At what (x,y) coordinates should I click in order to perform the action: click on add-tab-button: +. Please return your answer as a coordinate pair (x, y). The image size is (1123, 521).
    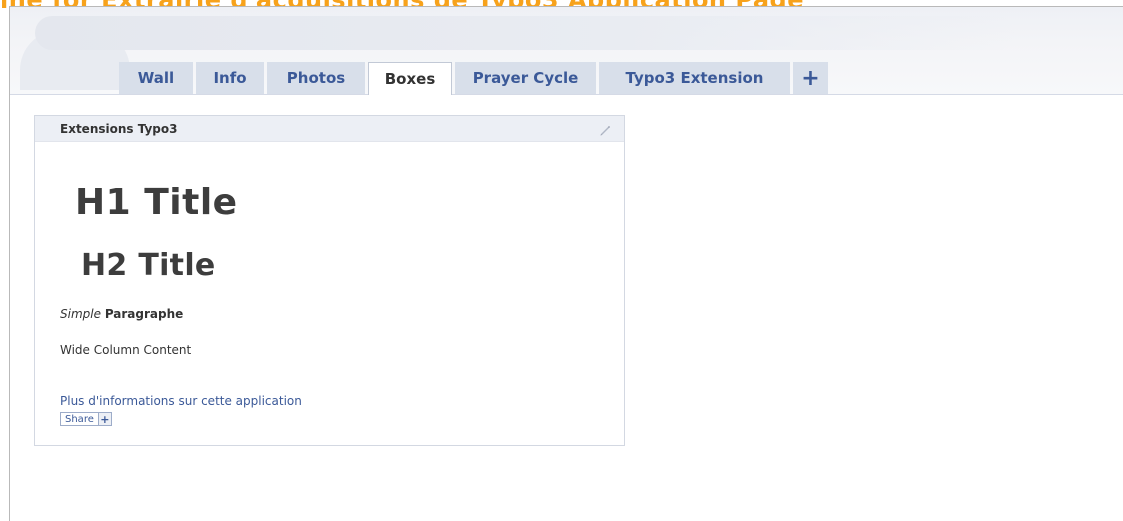
    Looking at the image, I should click on (810, 78).